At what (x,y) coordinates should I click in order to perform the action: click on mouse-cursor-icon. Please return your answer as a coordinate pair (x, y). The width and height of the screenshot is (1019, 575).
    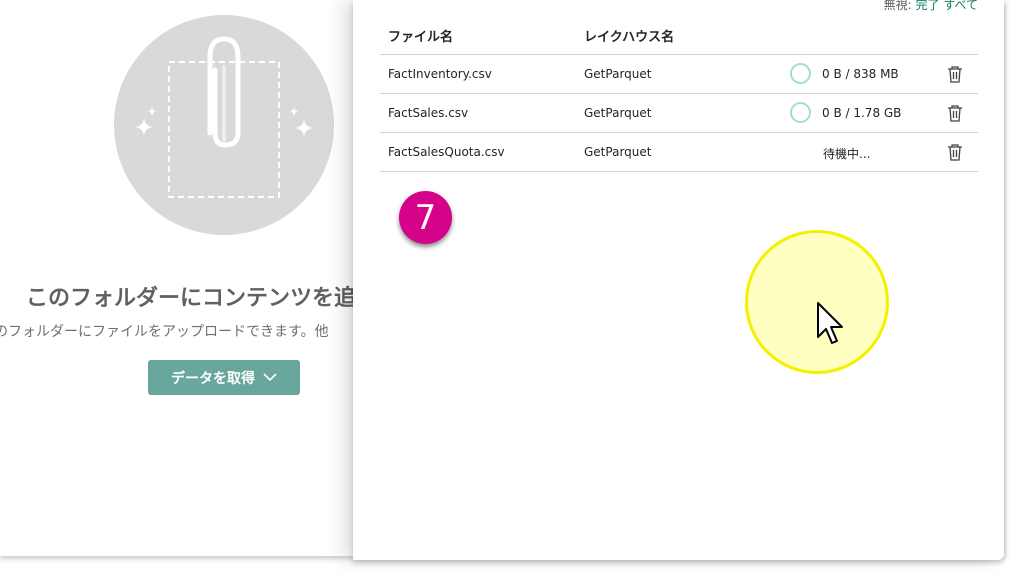
    Looking at the image, I should click on (830, 323).